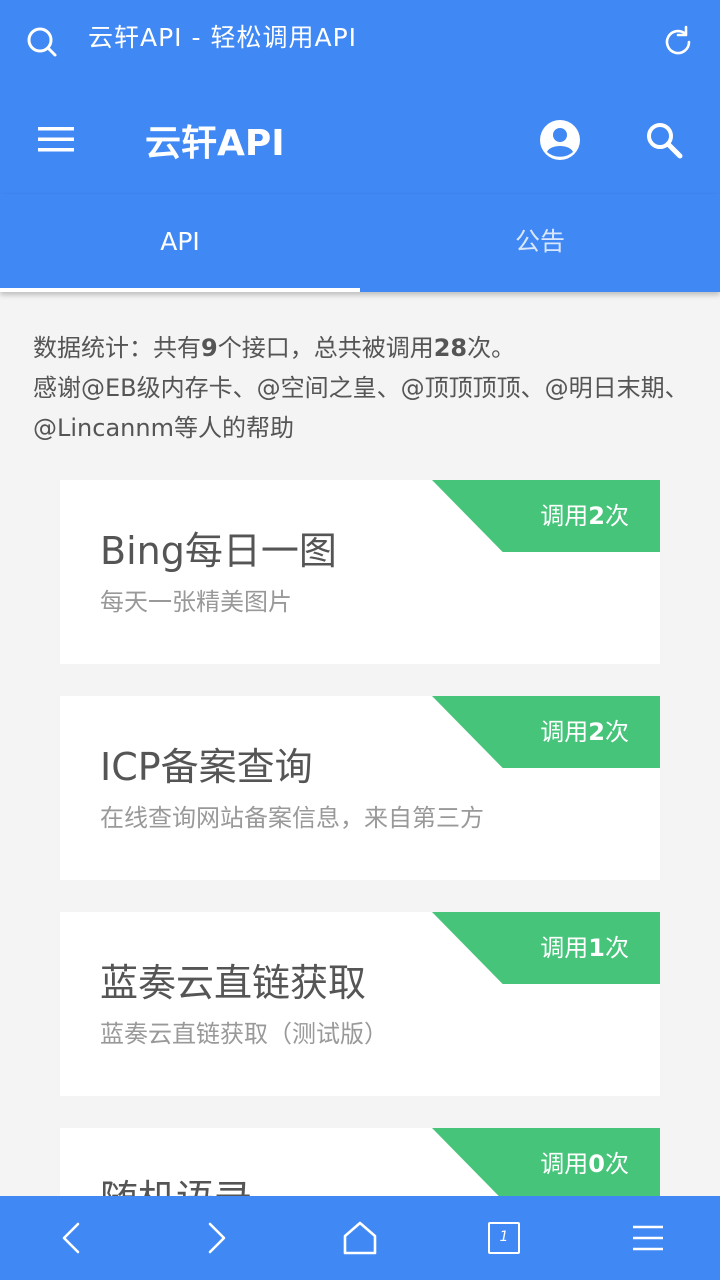 The height and width of the screenshot is (1280, 720). What do you see at coordinates (584, 948) in the screenshot?
I see `call-count-badge: 调用1次` at bounding box center [584, 948].